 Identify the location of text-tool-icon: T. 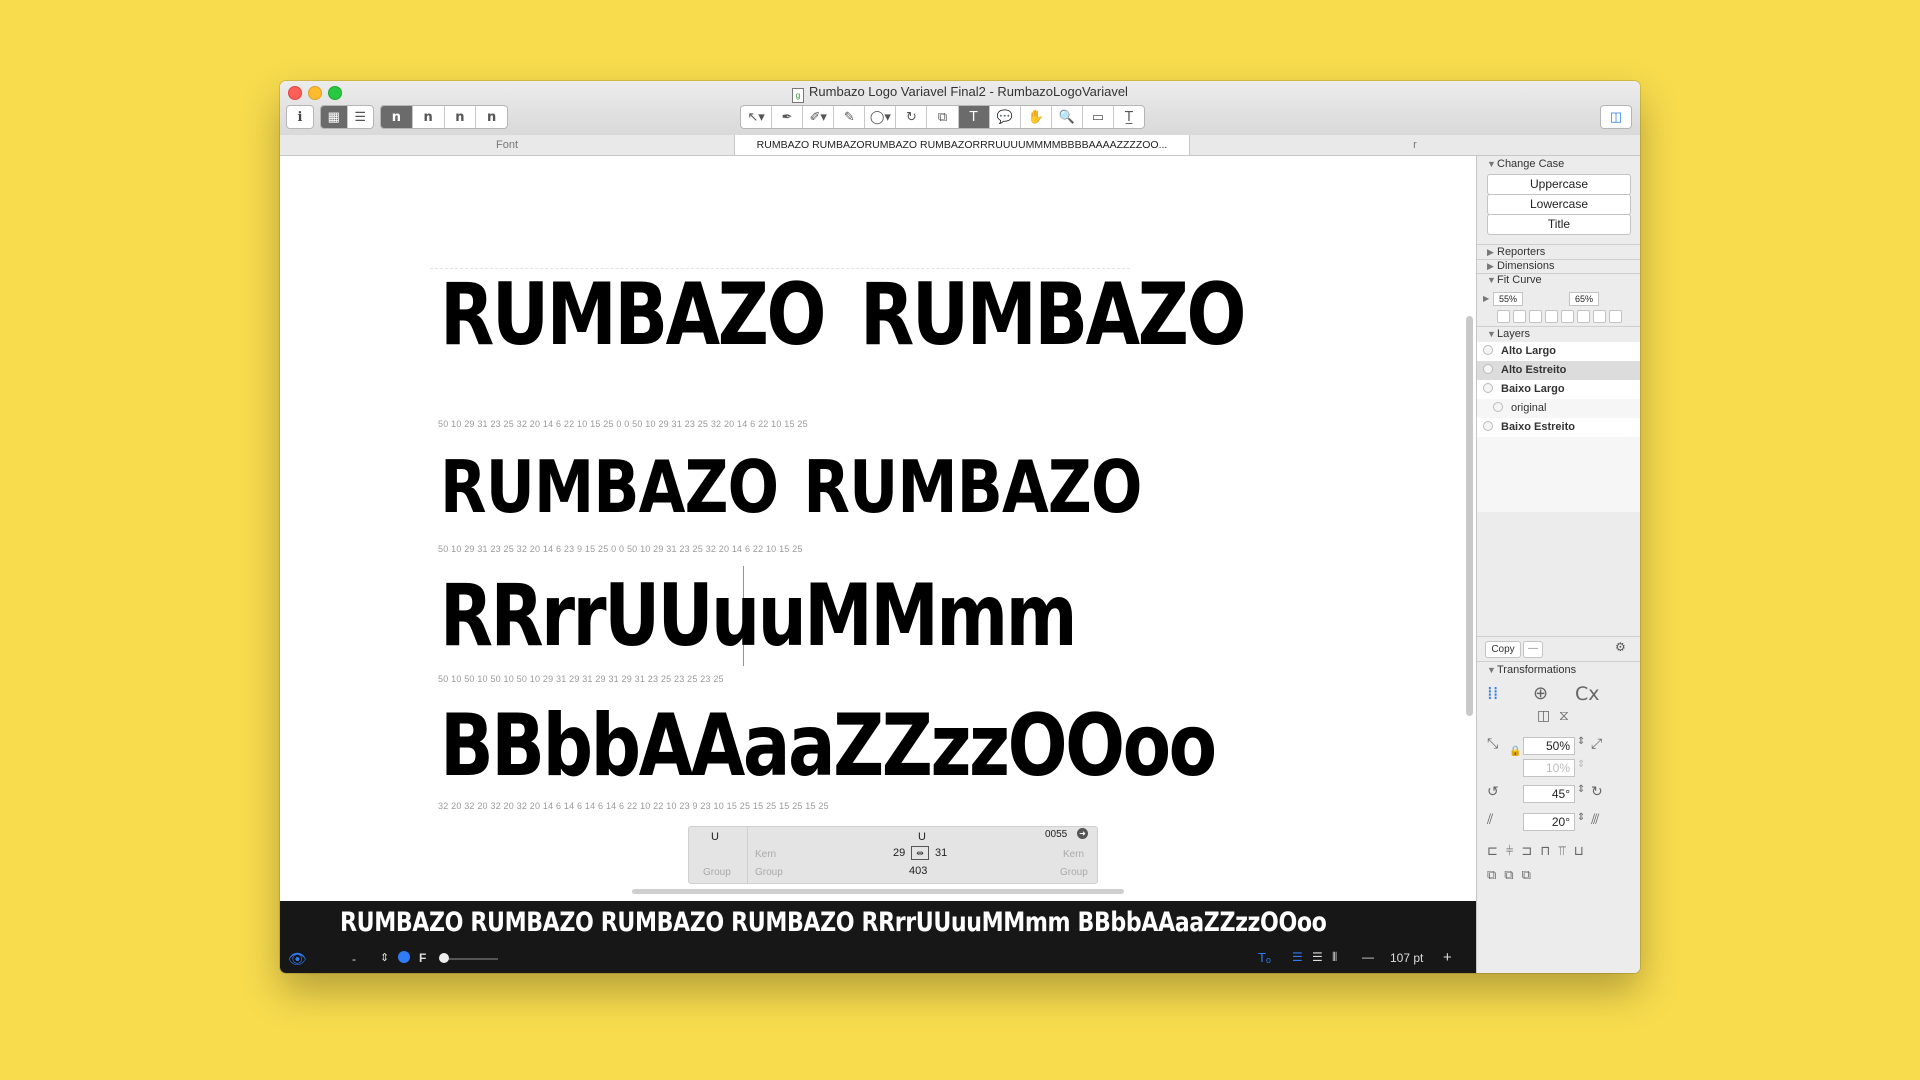
(974, 117).